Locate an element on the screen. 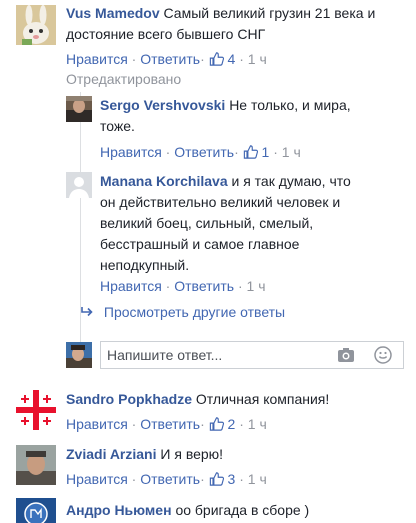 This screenshot has height=523, width=416. avatar-manana-korchilava is located at coordinates (79, 185).